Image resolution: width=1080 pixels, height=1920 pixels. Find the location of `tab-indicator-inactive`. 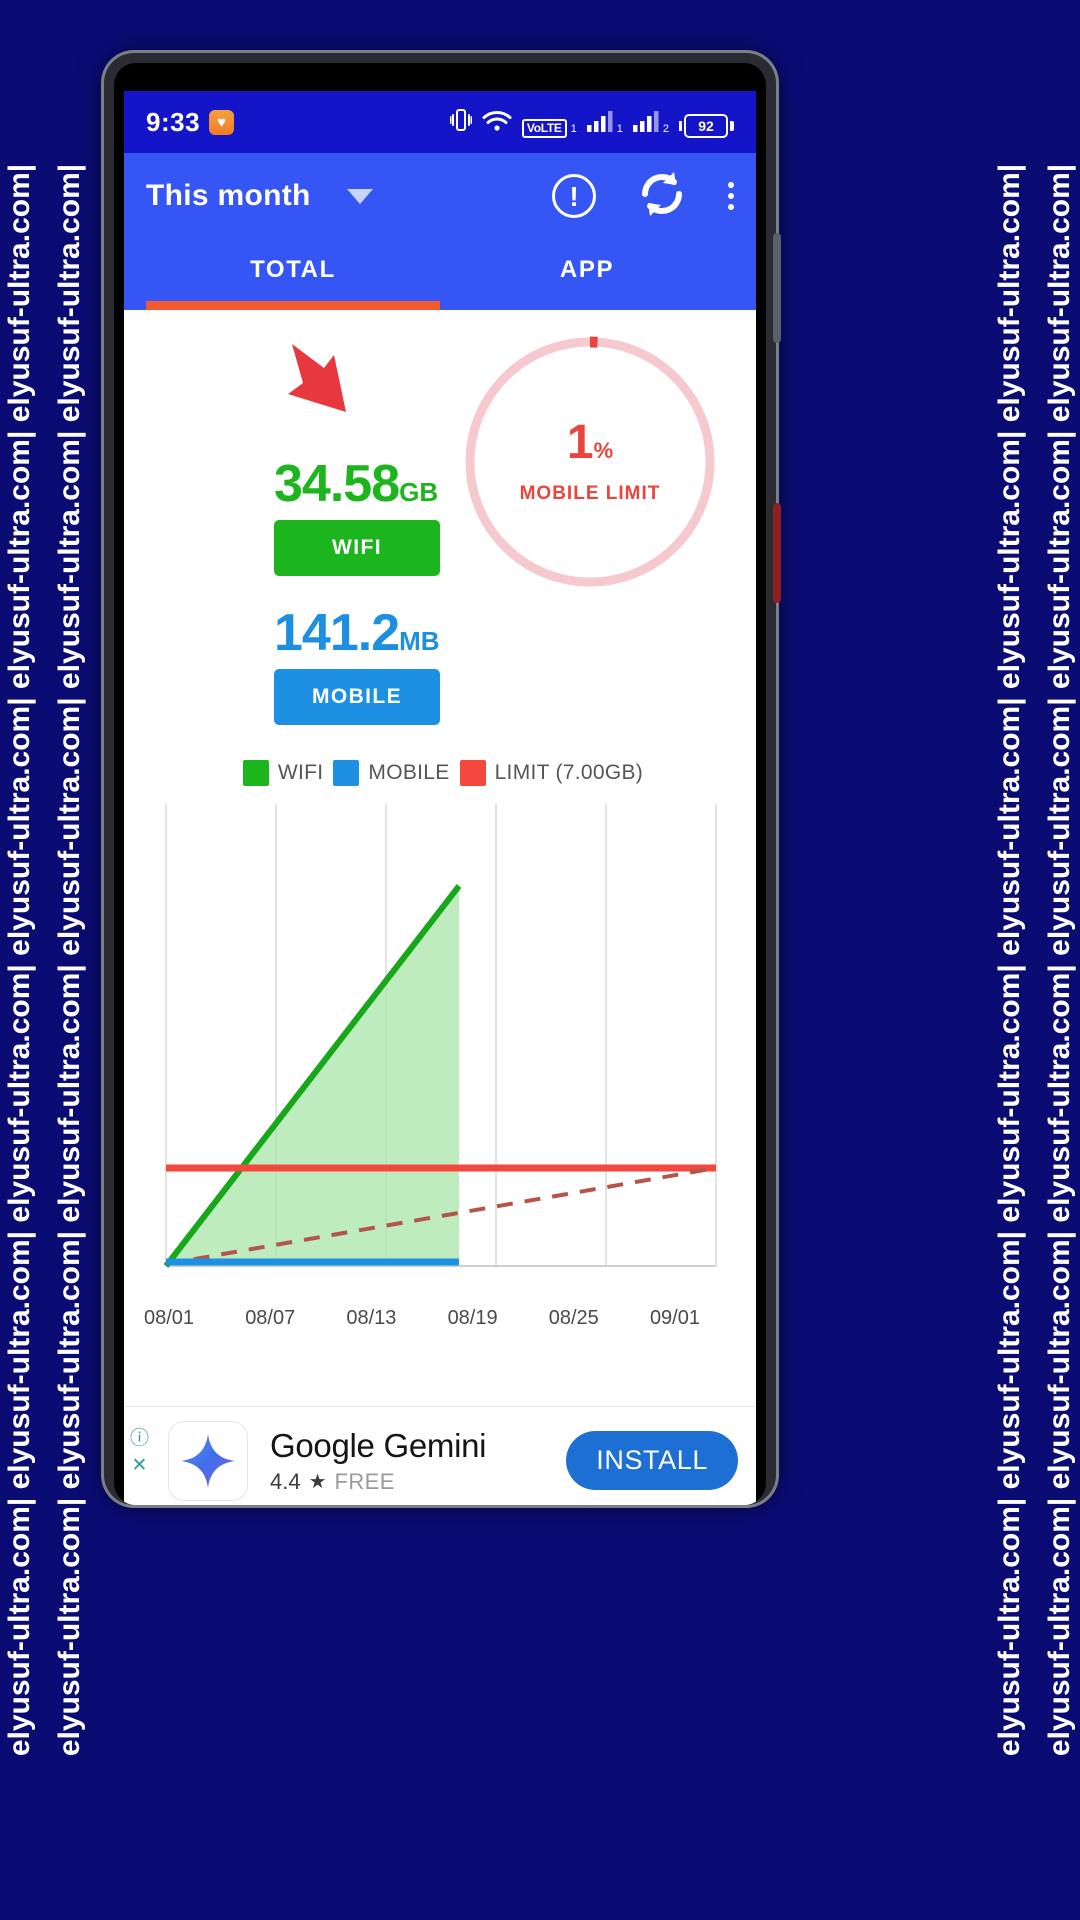

tab-indicator-inactive is located at coordinates (587, 305).